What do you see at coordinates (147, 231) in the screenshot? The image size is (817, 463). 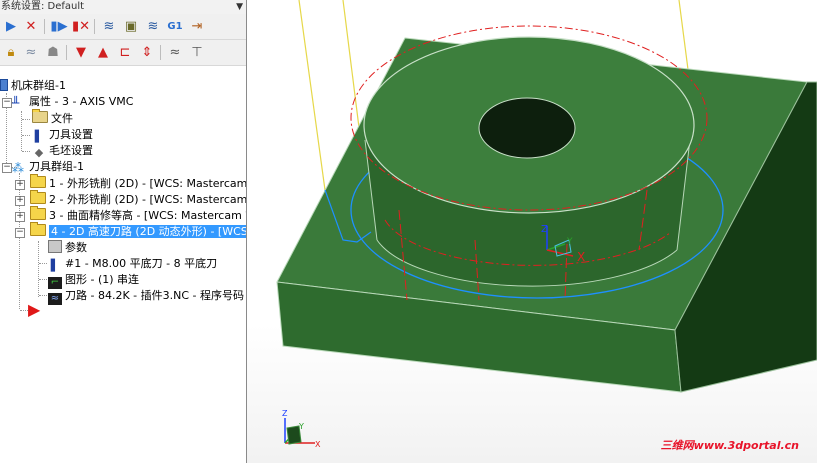 I see `tree-label-selected: 4 - 2D 高速刀路 (2D 动态外形) - [WCS:` at bounding box center [147, 231].